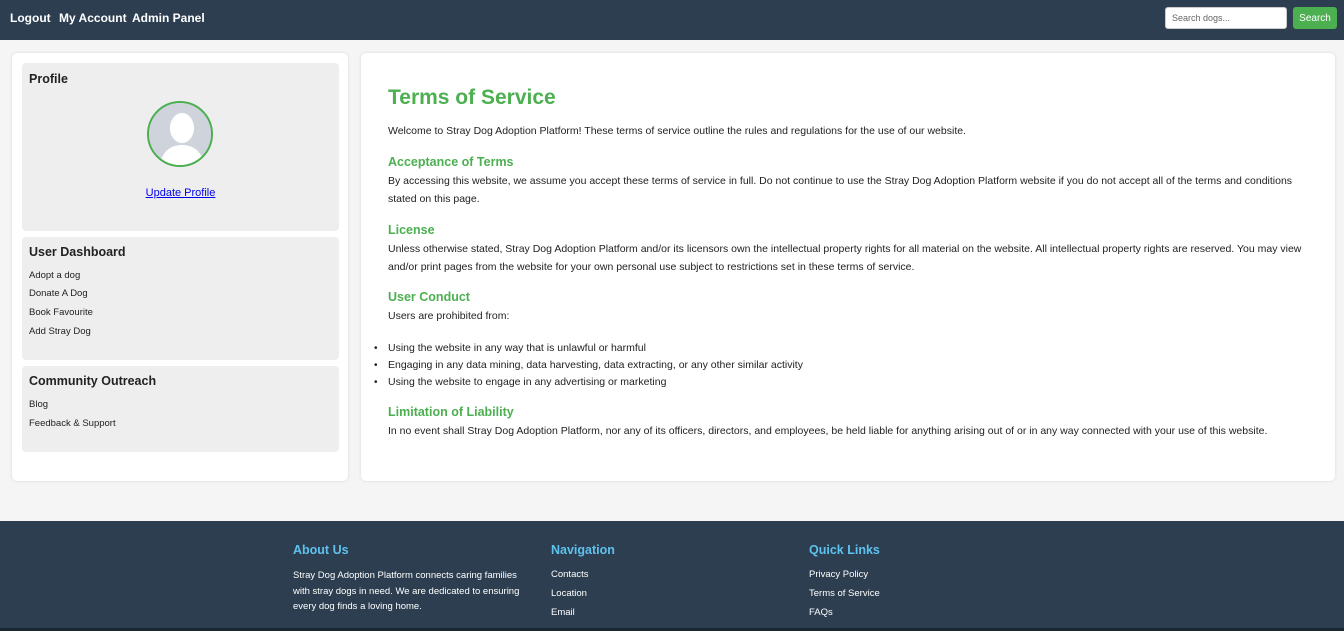  What do you see at coordinates (1315, 18) in the screenshot?
I see `search-button: Search` at bounding box center [1315, 18].